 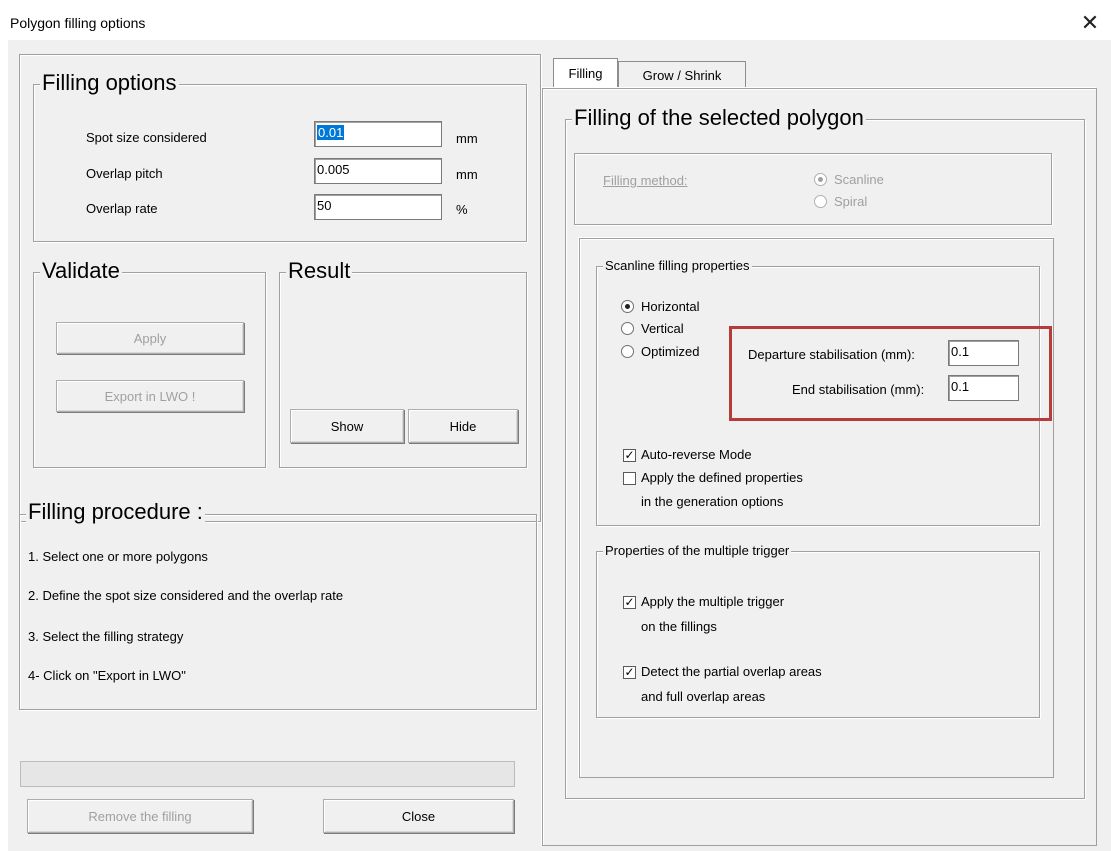 What do you see at coordinates (820, 179) in the screenshot?
I see `scanline-method-radio` at bounding box center [820, 179].